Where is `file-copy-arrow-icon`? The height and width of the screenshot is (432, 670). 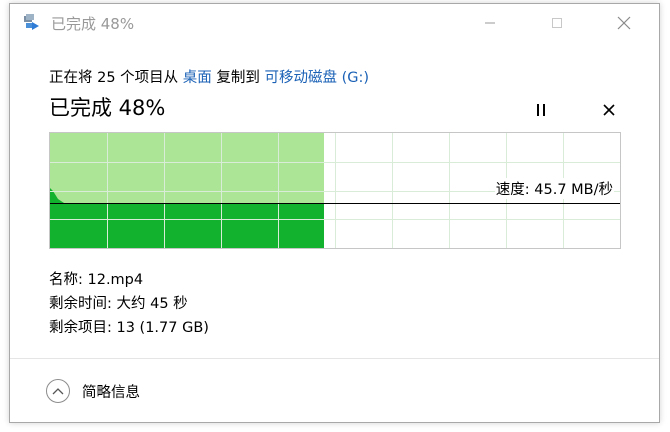 file-copy-arrow-icon is located at coordinates (33, 23).